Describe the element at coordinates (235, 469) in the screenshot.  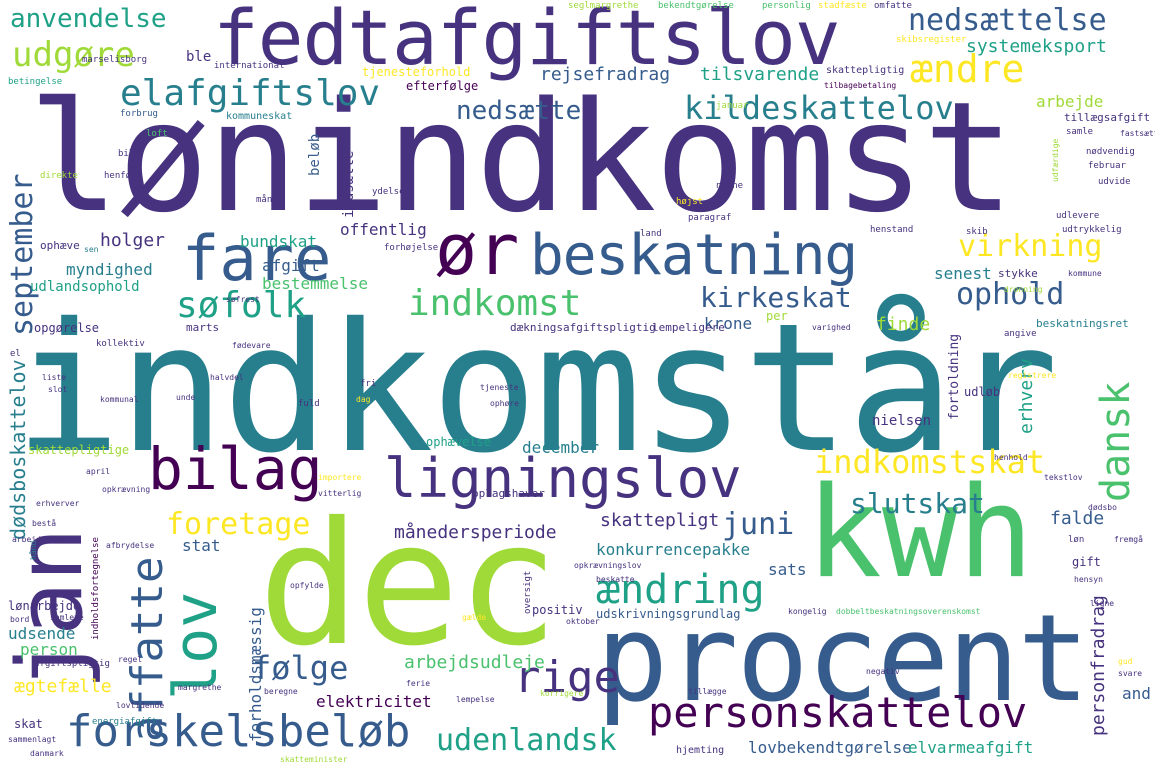
I see `word-bilag: bilag` at that location.